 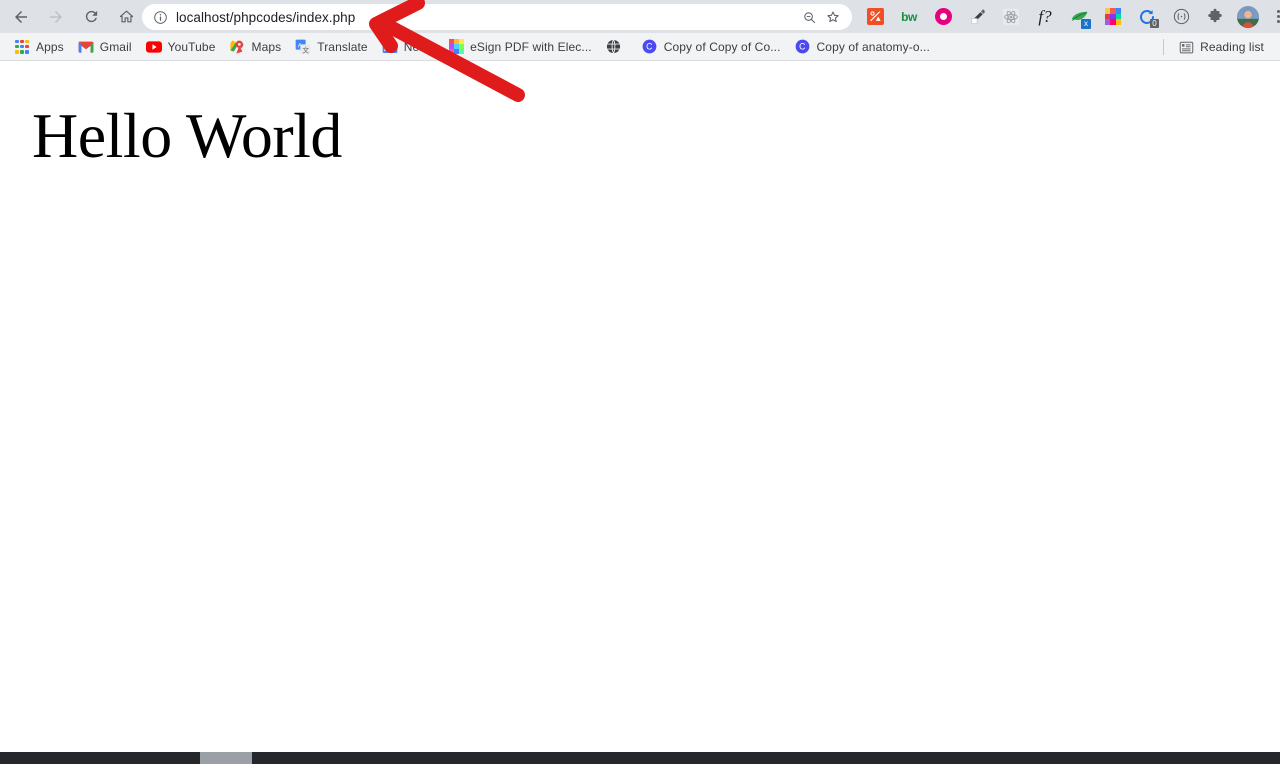 I want to click on bookmark-apps: Apps, so click(x=39, y=47).